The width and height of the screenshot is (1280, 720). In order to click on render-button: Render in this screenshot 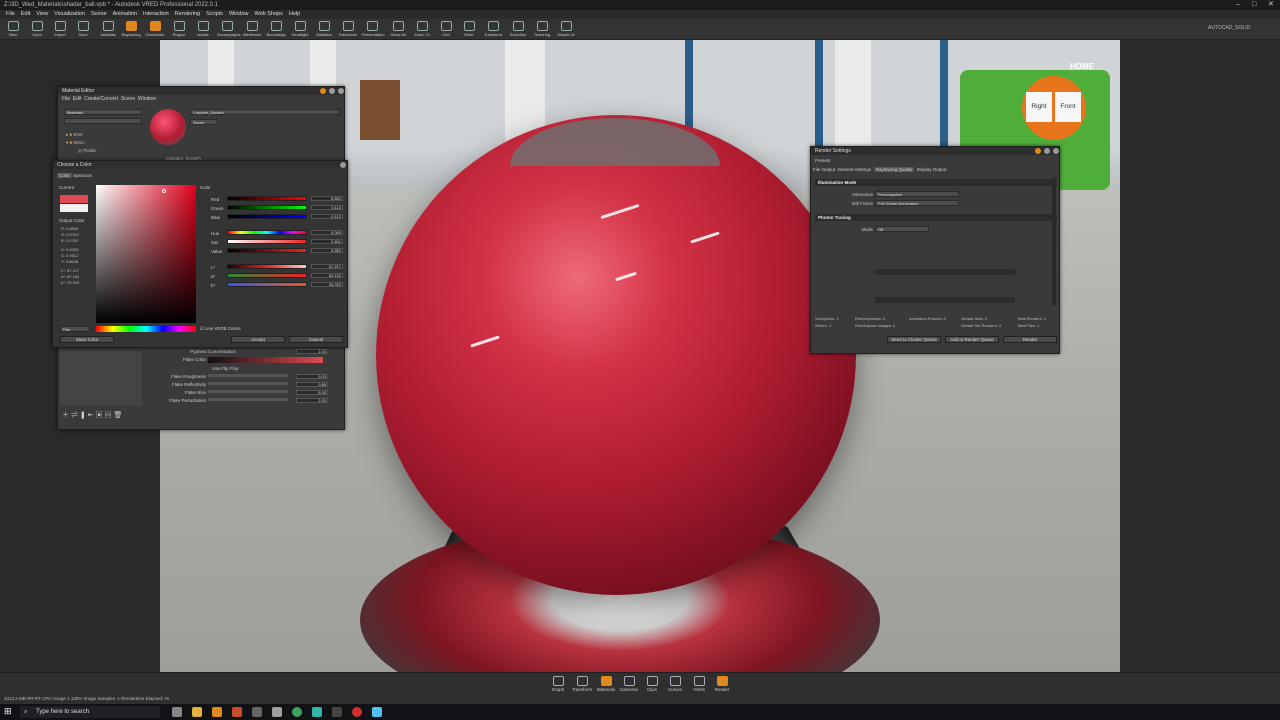, I will do `click(1030, 339)`.